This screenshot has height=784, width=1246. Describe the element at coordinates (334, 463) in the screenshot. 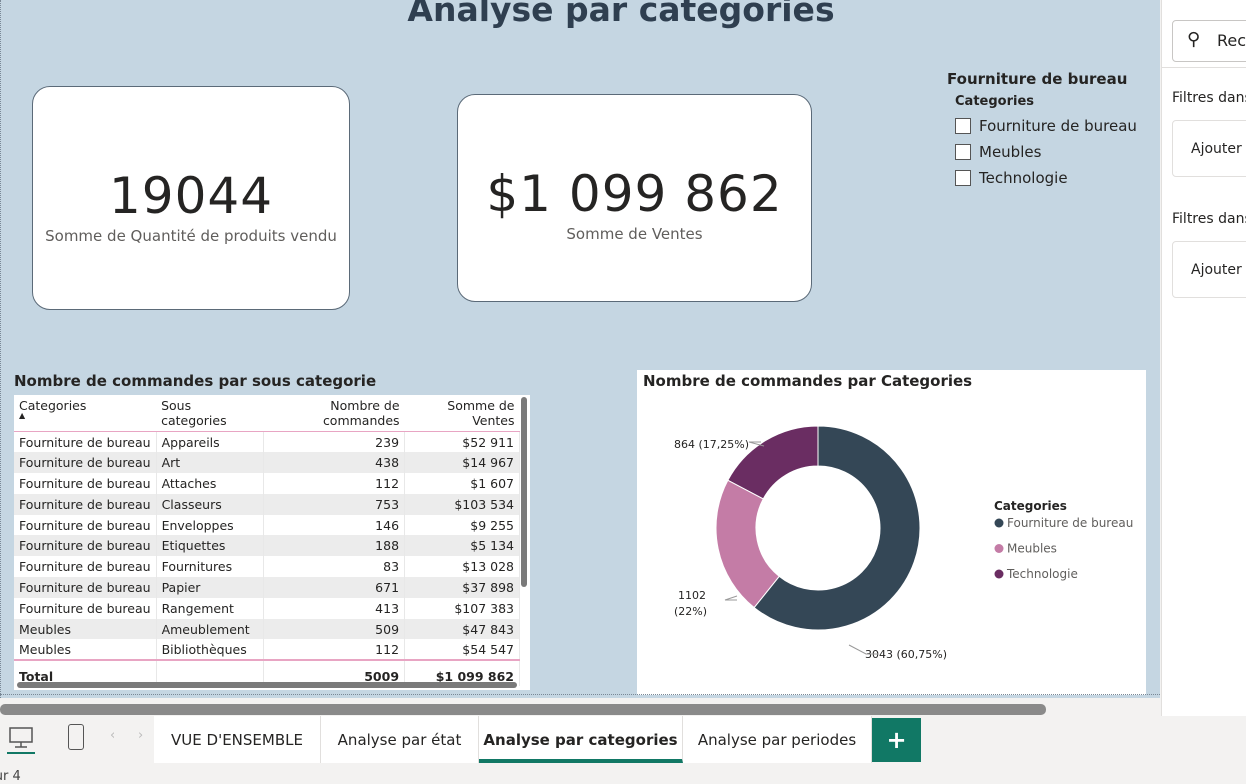

I see `cell-orders: 438` at that location.